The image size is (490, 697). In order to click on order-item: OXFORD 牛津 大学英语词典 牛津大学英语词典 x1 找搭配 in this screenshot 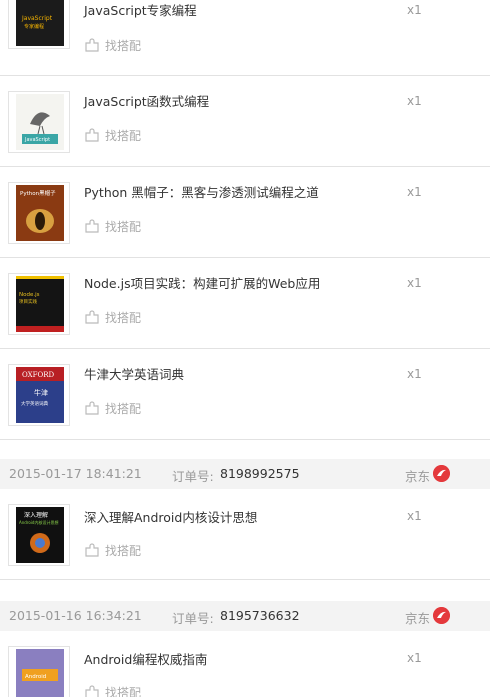, I will do `click(245, 394)`.